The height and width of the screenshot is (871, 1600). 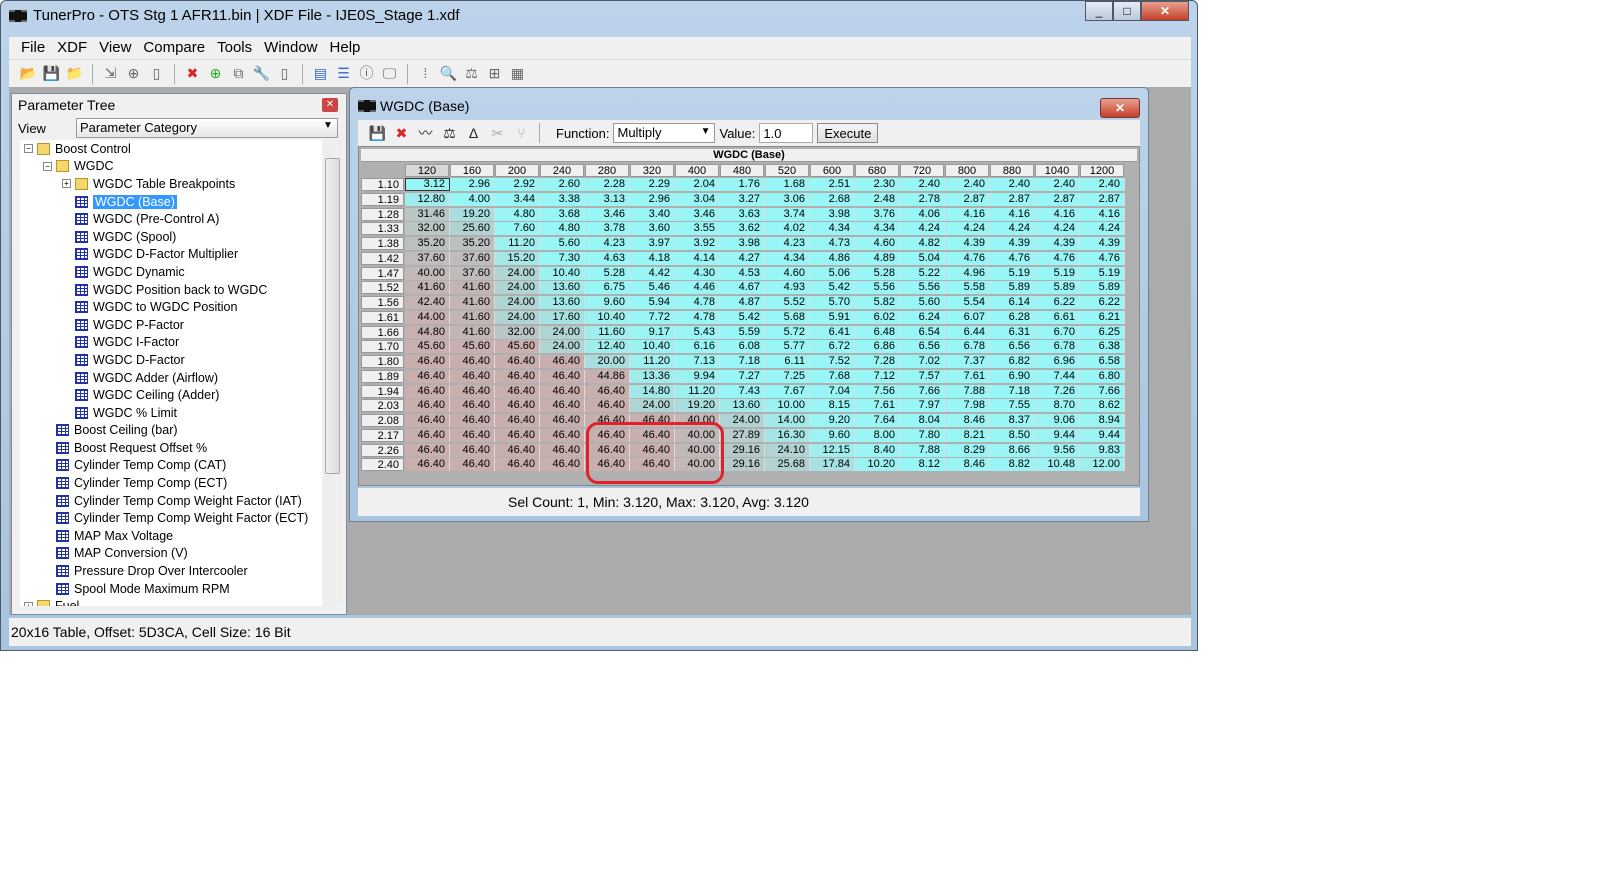 I want to click on table-cell: 24.10, so click(x=787, y=450).